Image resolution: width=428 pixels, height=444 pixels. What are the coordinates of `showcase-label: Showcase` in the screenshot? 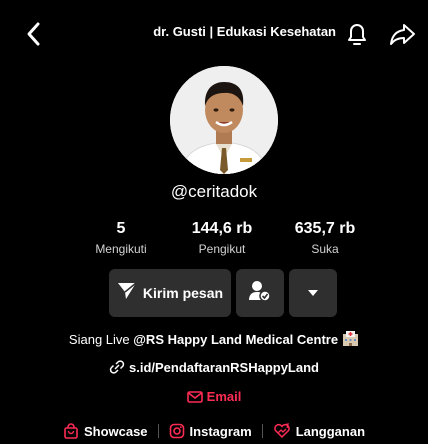 It's located at (115, 431).